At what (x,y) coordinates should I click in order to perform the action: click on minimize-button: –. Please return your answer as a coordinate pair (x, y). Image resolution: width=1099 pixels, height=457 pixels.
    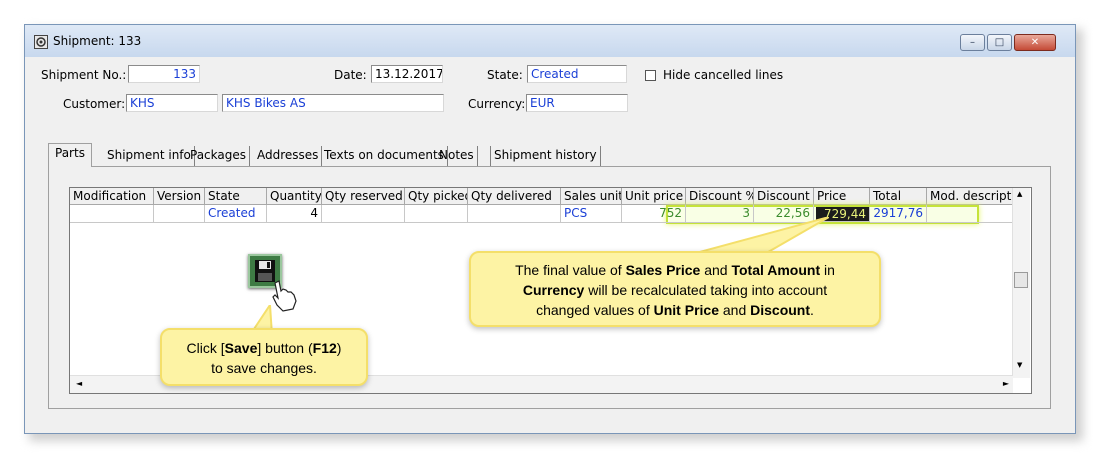
    Looking at the image, I should click on (972, 42).